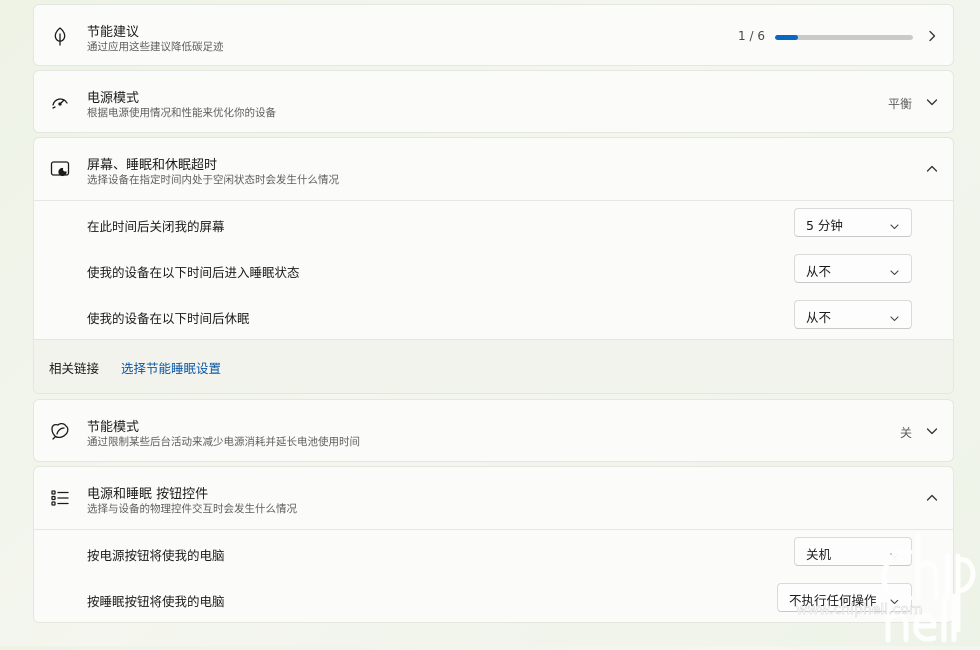 This screenshot has width=980, height=650. I want to click on energy-saver-title: 节能模式, so click(113, 427).